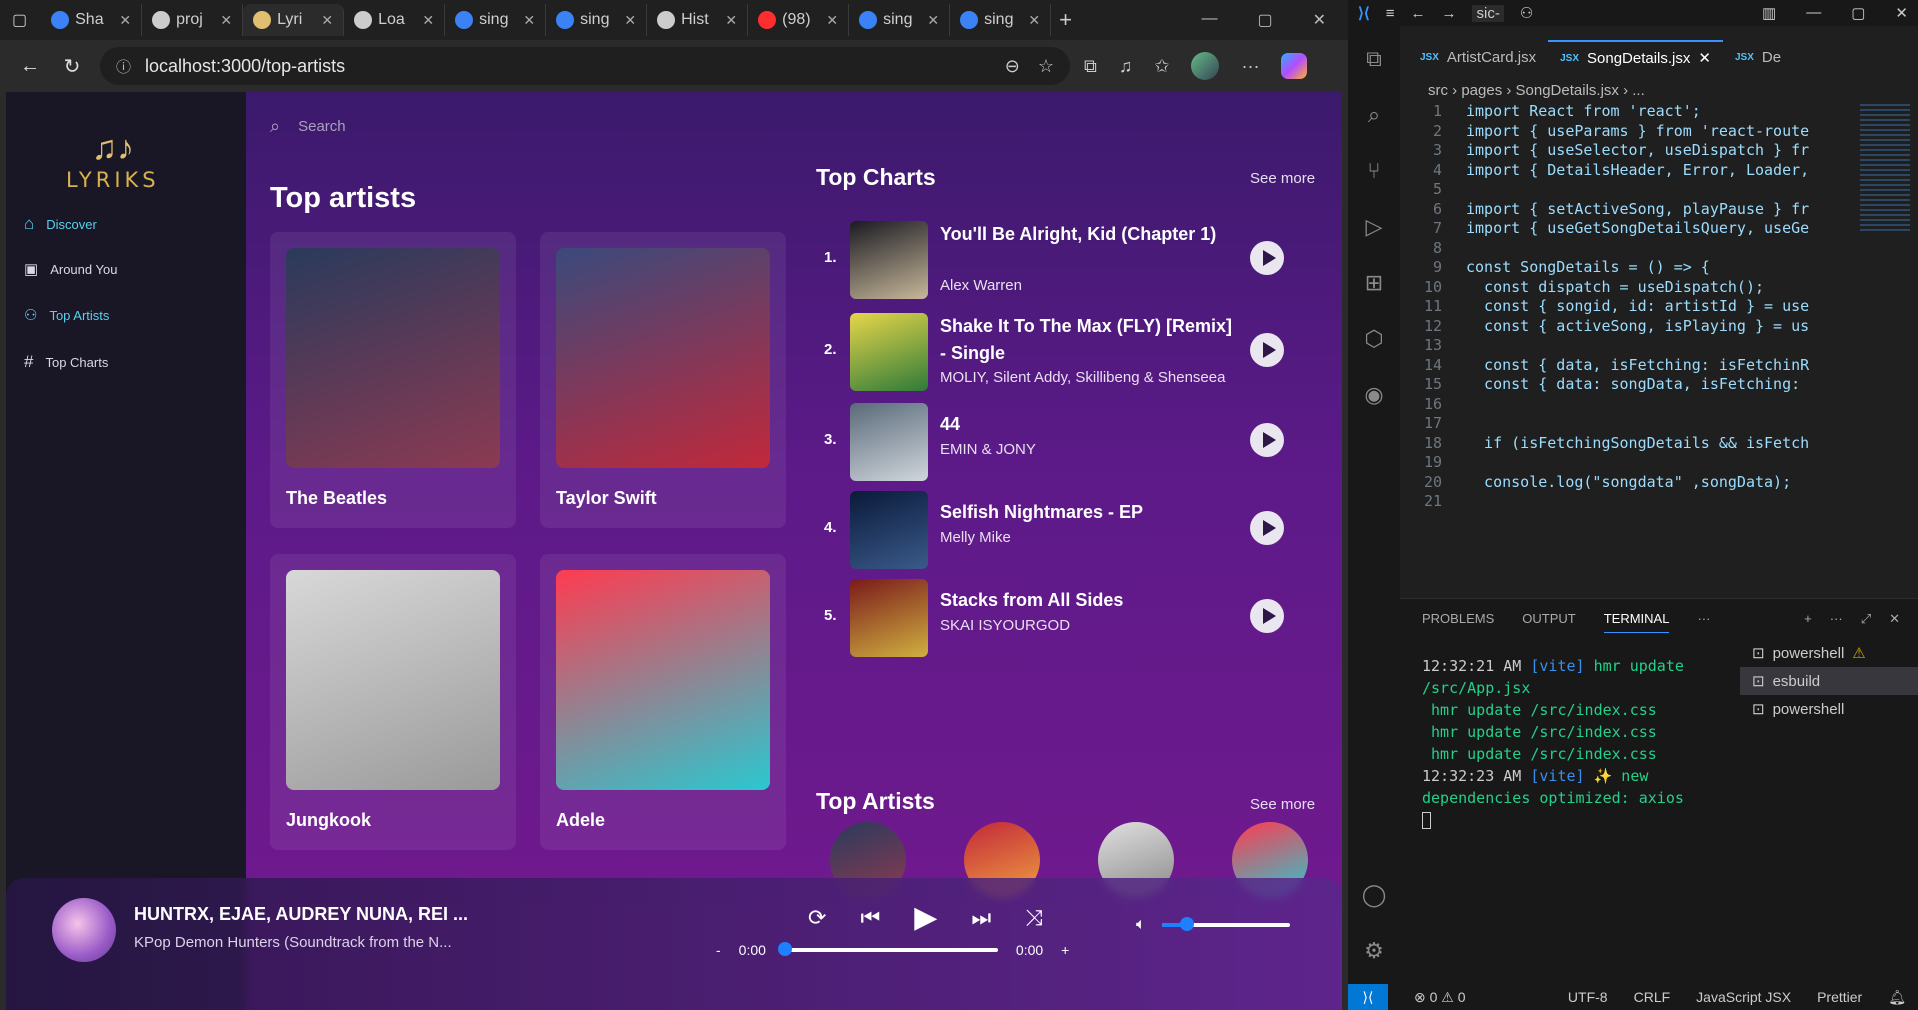 The width and height of the screenshot is (1918, 1010). Describe the element at coordinates (1623, 385) in the screenshot. I see `code-line: 15 const { data: songData, isFetching:` at that location.